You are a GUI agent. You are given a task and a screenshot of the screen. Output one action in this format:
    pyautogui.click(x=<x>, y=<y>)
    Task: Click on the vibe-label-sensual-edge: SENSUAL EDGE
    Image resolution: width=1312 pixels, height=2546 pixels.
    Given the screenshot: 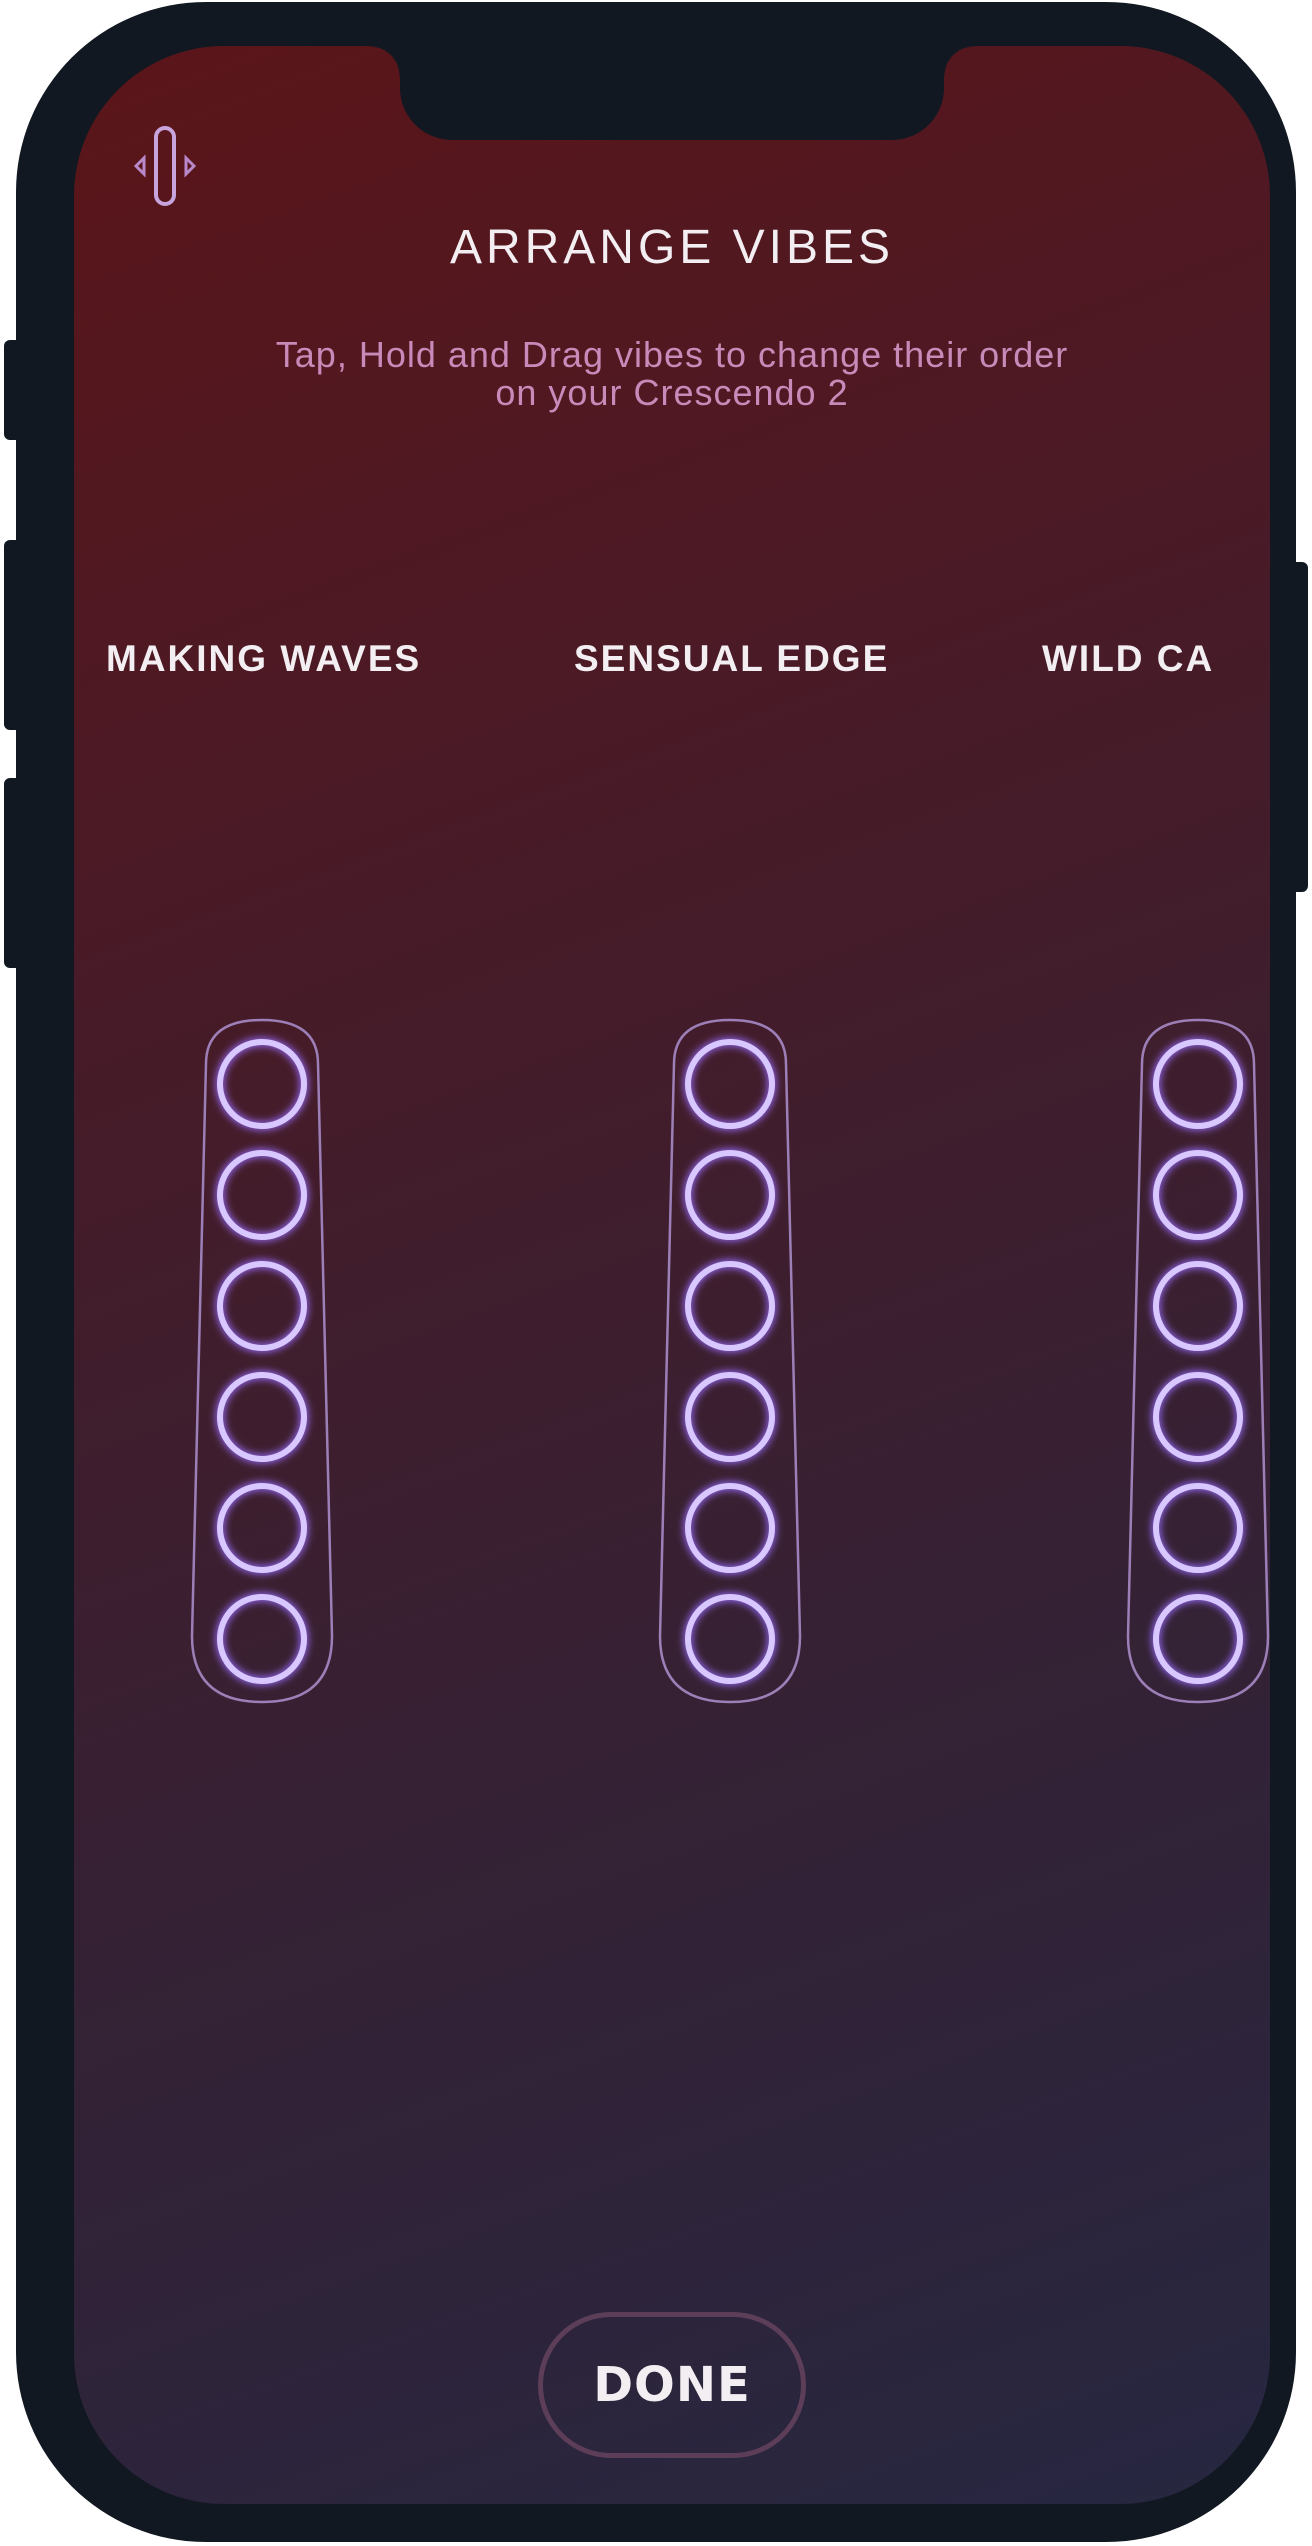 What is the action you would take?
    pyautogui.click(x=732, y=658)
    